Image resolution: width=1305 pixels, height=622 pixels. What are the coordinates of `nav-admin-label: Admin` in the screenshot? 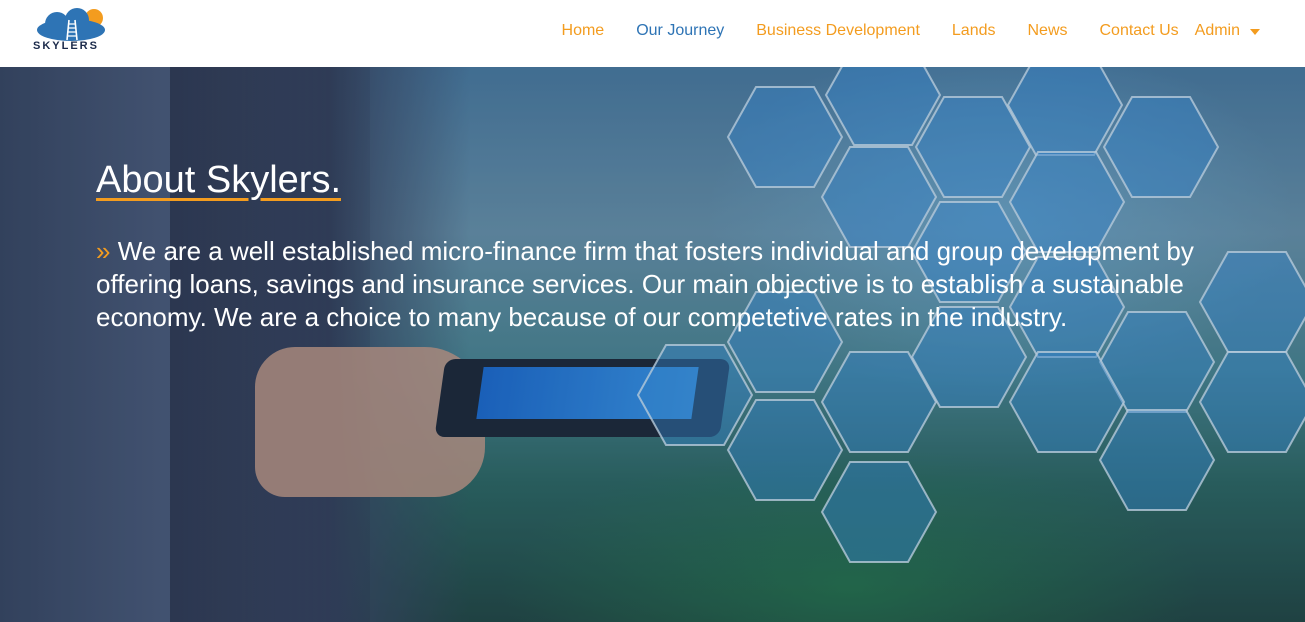 It's located at (1217, 30).